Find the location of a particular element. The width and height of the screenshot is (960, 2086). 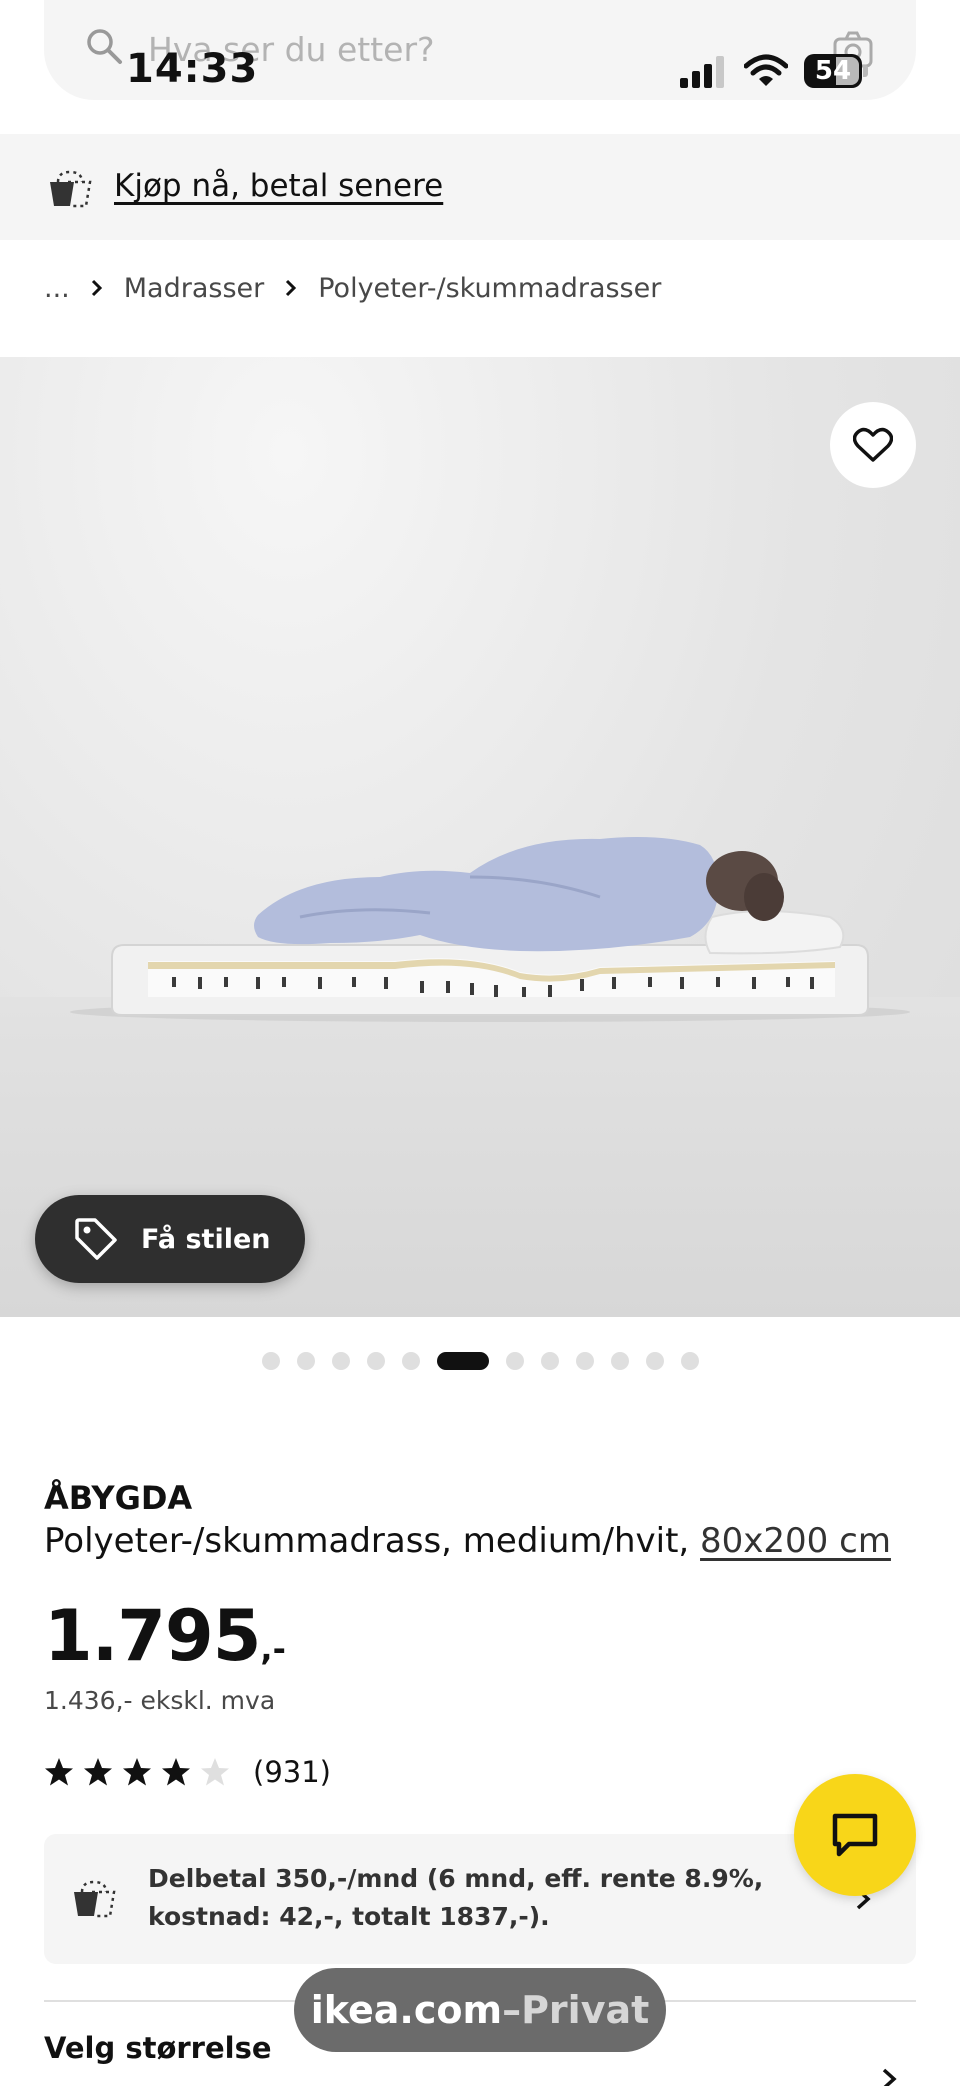

get-the-style-button: Få stilen is located at coordinates (170, 1239).